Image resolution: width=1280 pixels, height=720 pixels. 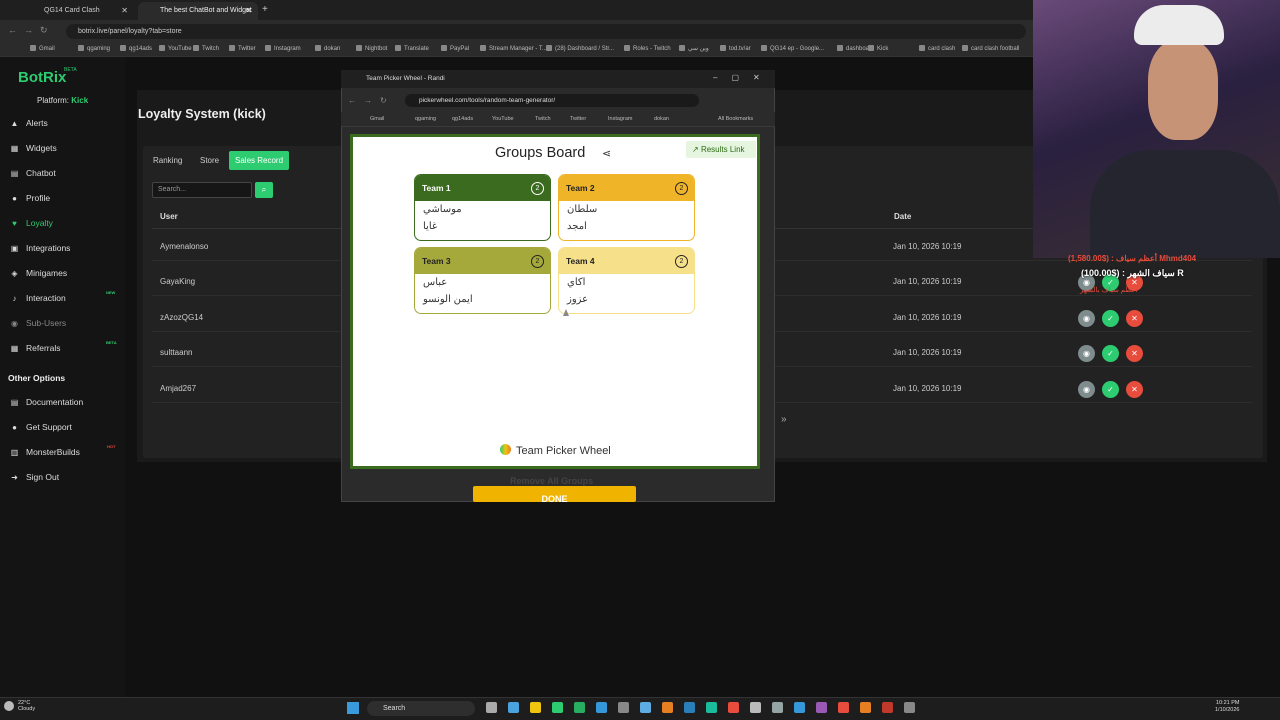 What do you see at coordinates (620, 119) in the screenshot?
I see `popup-bookmark-item: Instagram` at bounding box center [620, 119].